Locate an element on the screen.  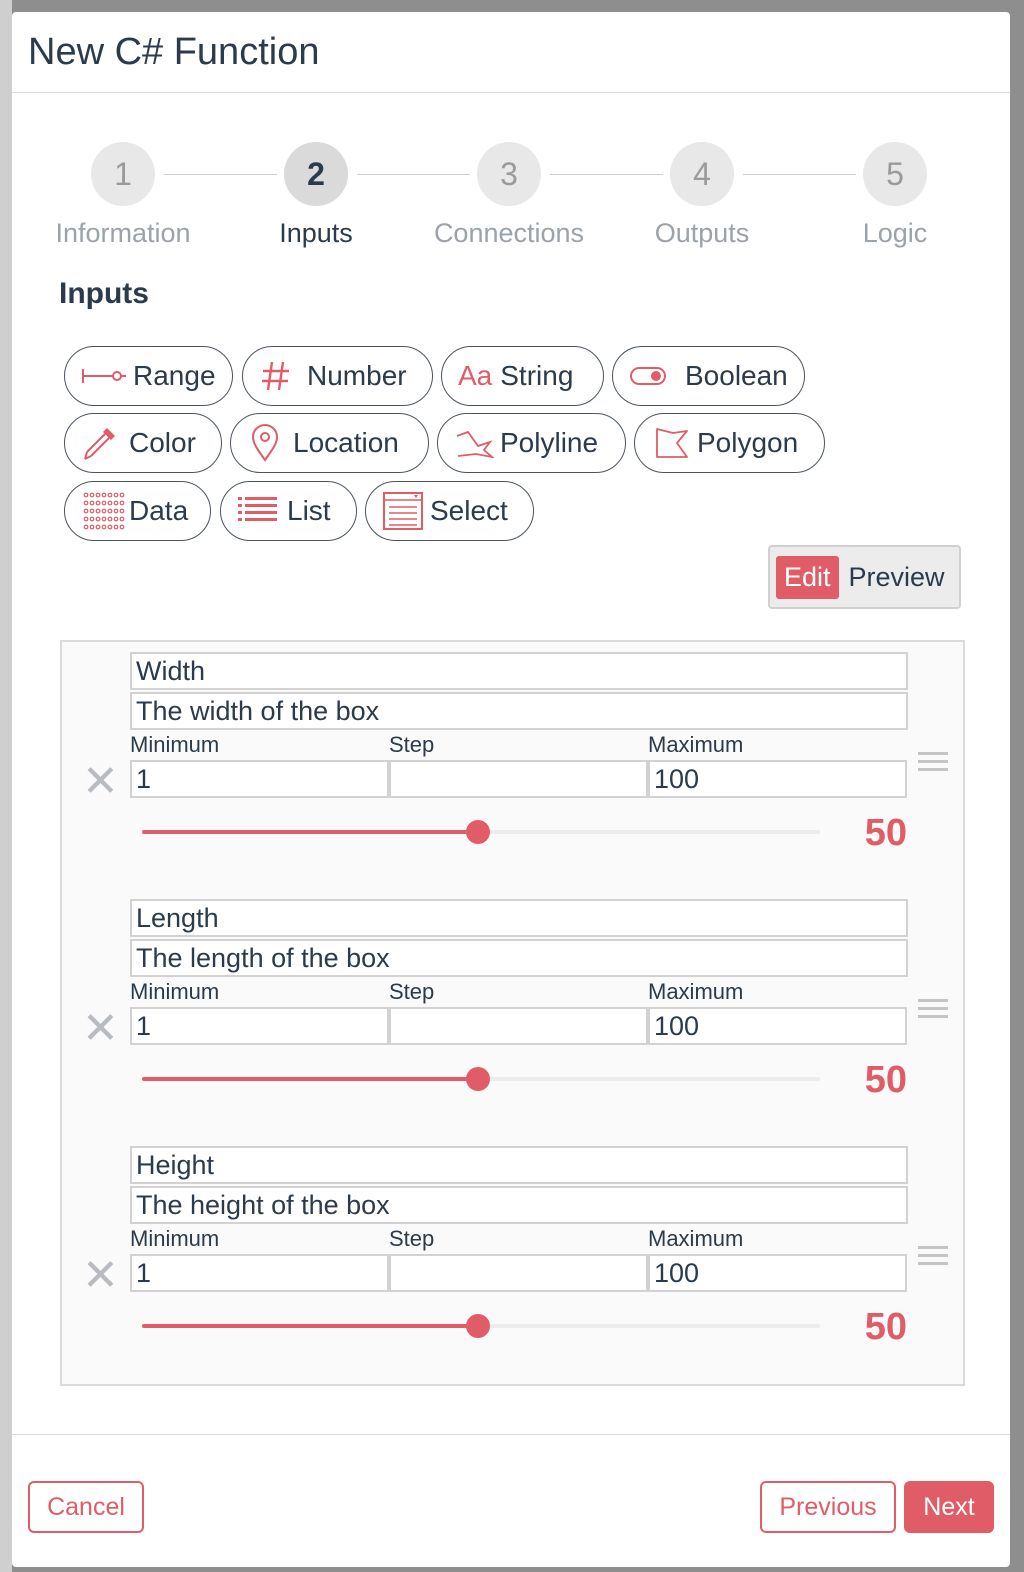
add-string-button: Aa String is located at coordinates (522, 376).